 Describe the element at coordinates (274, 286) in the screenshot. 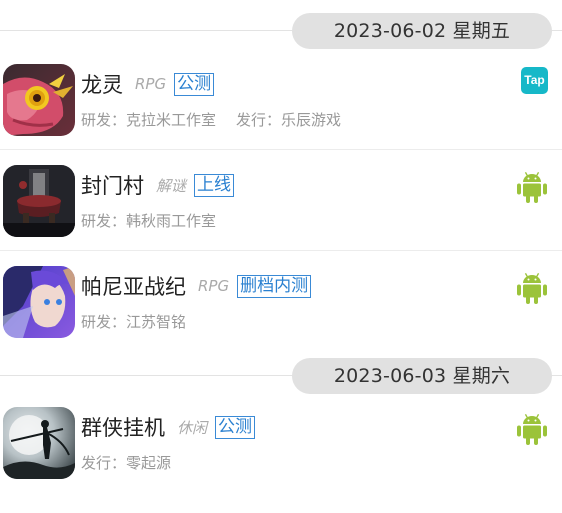

I see `status-badge: 删档内测` at that location.